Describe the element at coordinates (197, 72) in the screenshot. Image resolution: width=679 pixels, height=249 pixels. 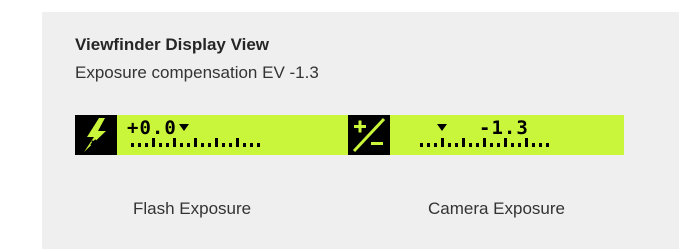
I see `page-subtitle: Exposure compensation EV -1.3` at that location.